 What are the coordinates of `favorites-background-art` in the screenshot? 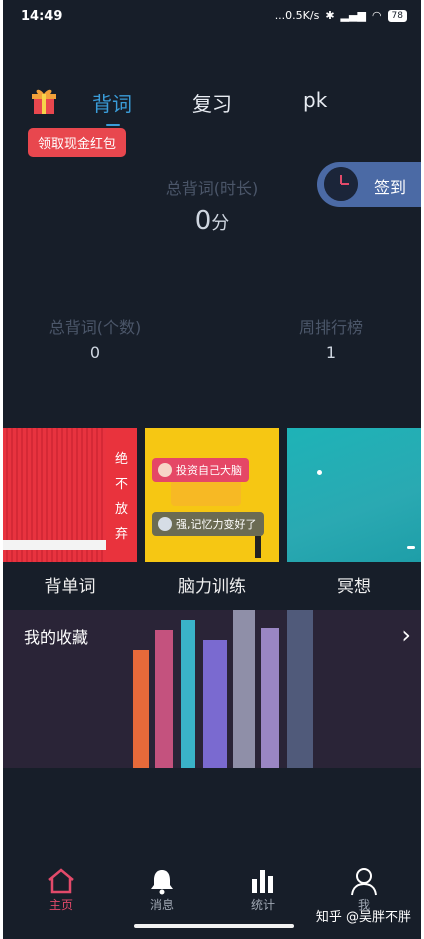 It's located at (223, 689).